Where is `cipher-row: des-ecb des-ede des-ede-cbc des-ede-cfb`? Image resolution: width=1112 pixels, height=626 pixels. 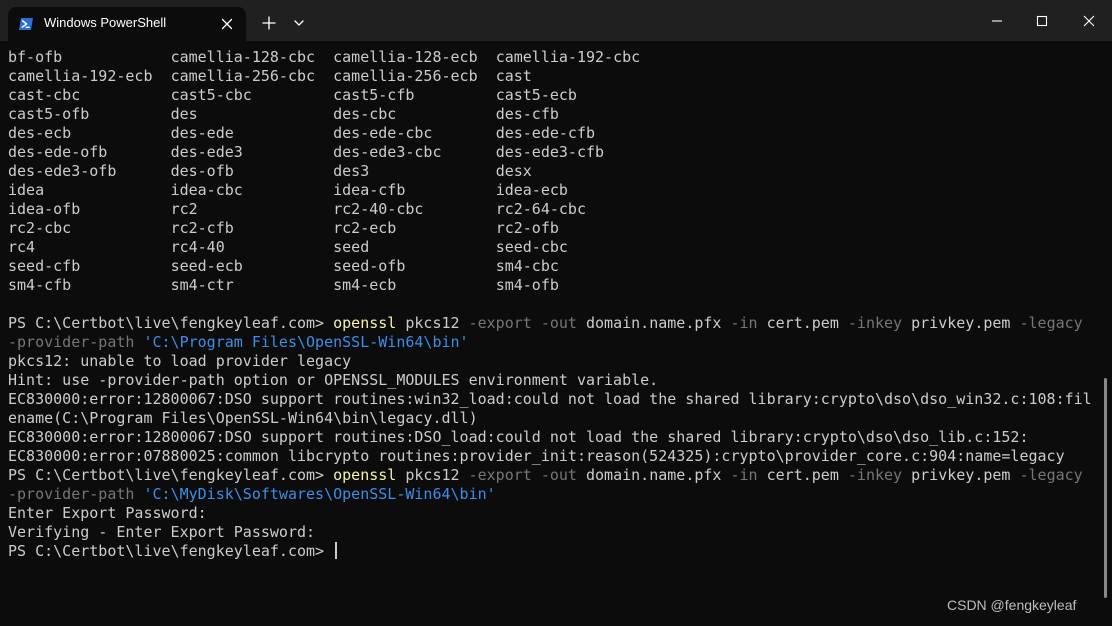
cipher-row: des-ecb des-ede des-ede-cbc des-ede-cfb is located at coordinates (556, 133).